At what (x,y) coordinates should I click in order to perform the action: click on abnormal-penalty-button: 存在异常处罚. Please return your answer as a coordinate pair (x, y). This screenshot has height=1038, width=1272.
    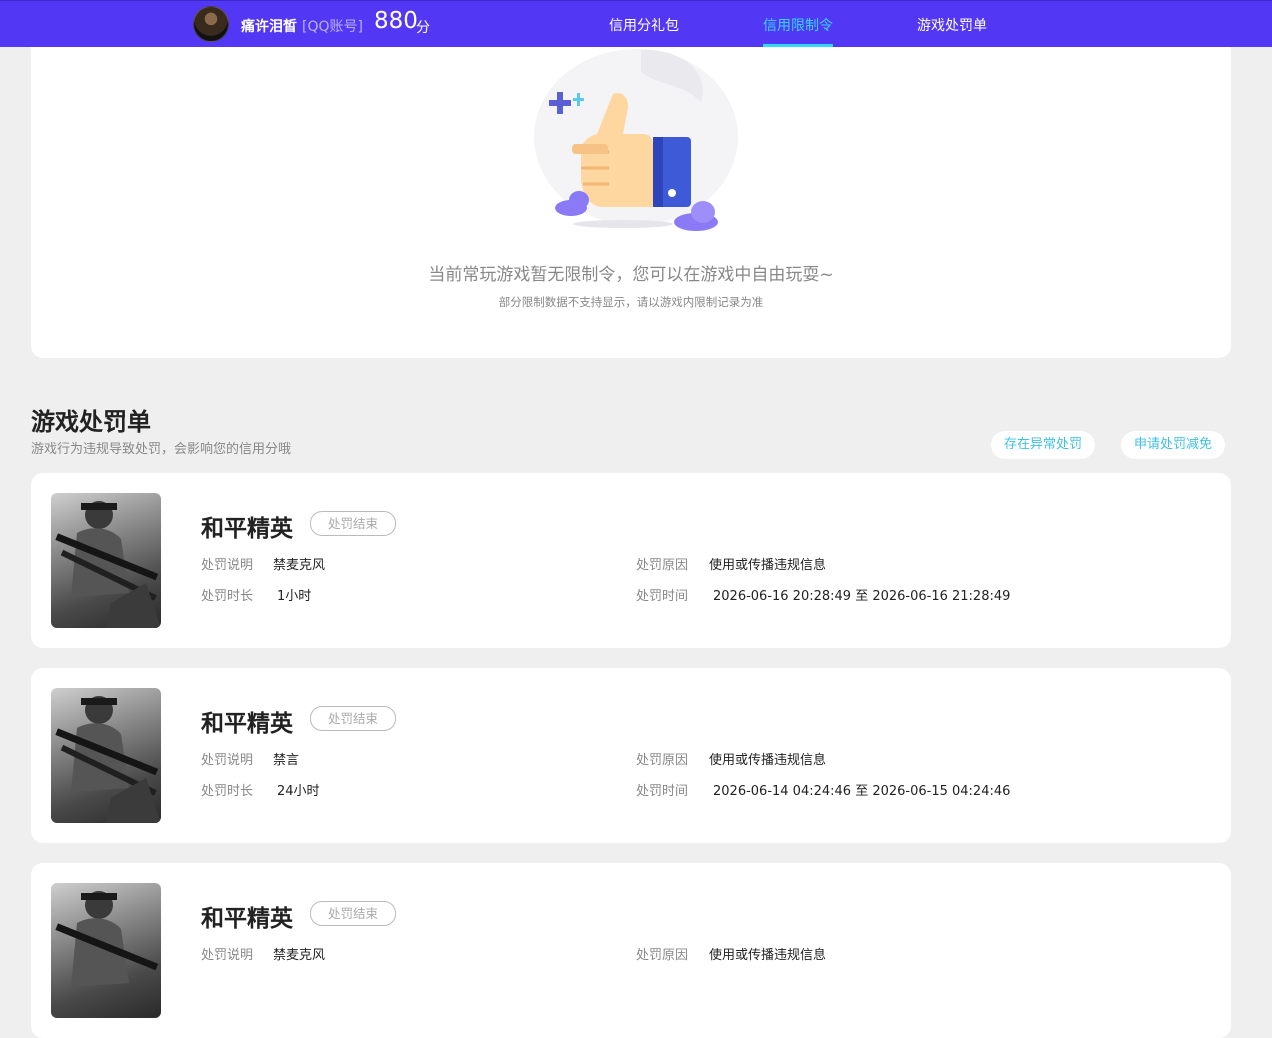
    Looking at the image, I should click on (1043, 445).